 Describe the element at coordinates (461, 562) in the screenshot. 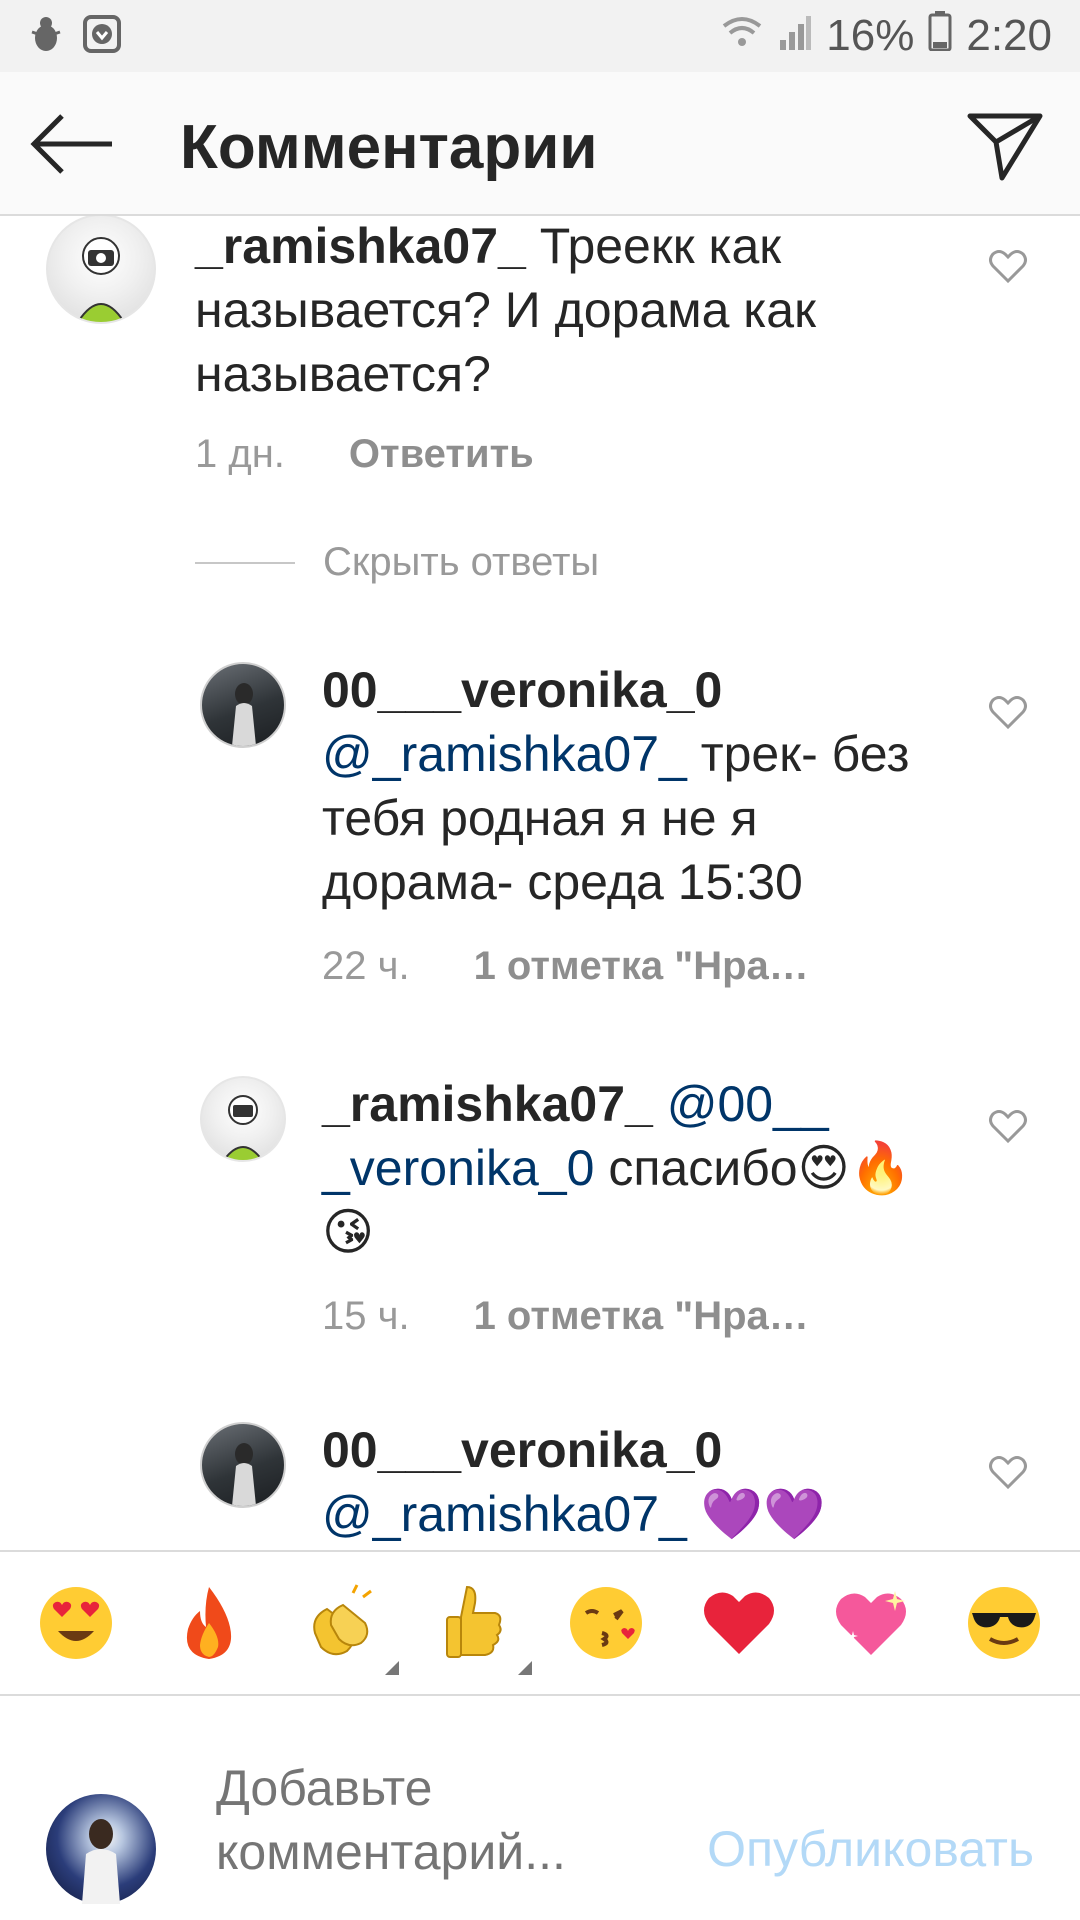

I see `hide-replies-label: Скрыть ответы` at that location.